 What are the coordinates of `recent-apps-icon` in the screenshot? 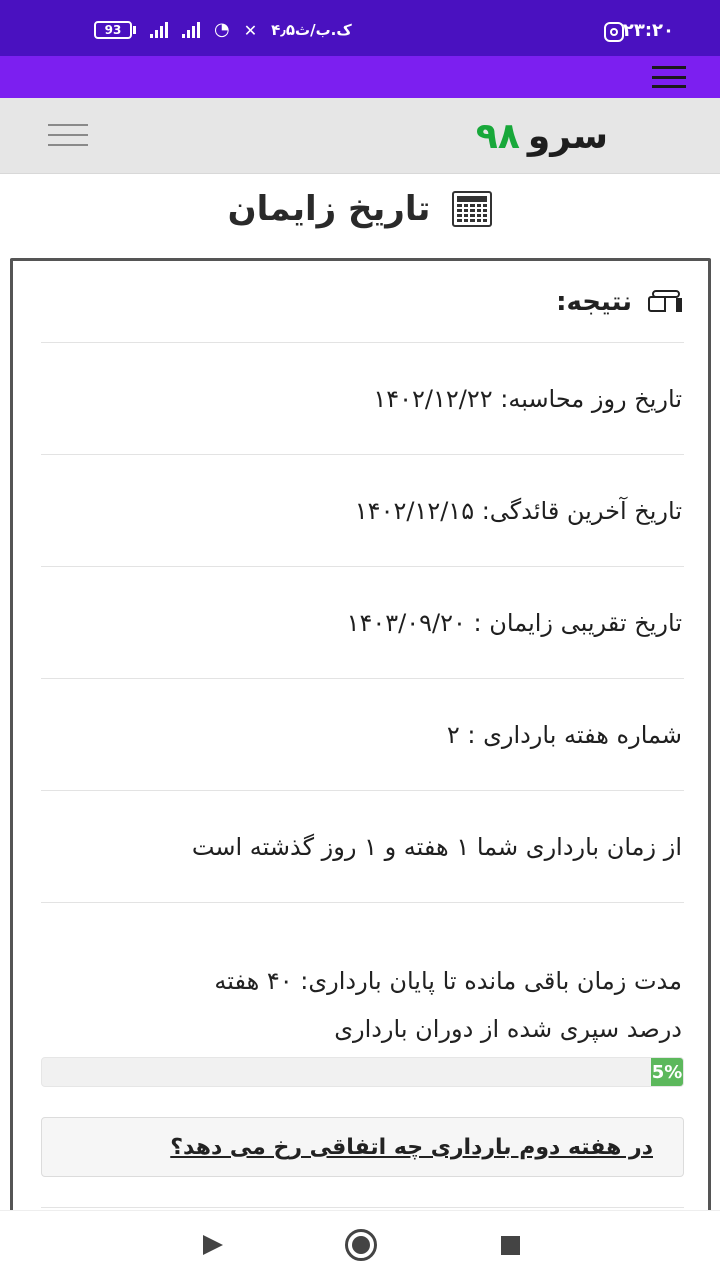 It's located at (510, 1245).